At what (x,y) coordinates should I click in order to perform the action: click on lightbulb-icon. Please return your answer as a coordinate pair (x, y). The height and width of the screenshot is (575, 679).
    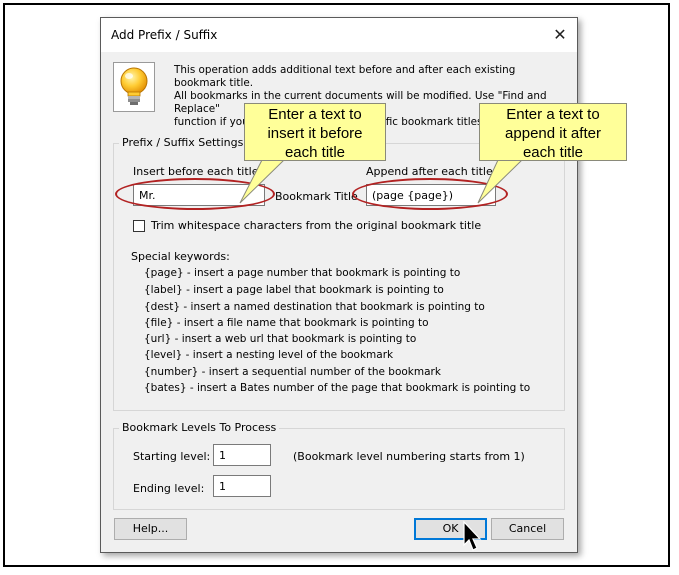
    Looking at the image, I should click on (134, 87).